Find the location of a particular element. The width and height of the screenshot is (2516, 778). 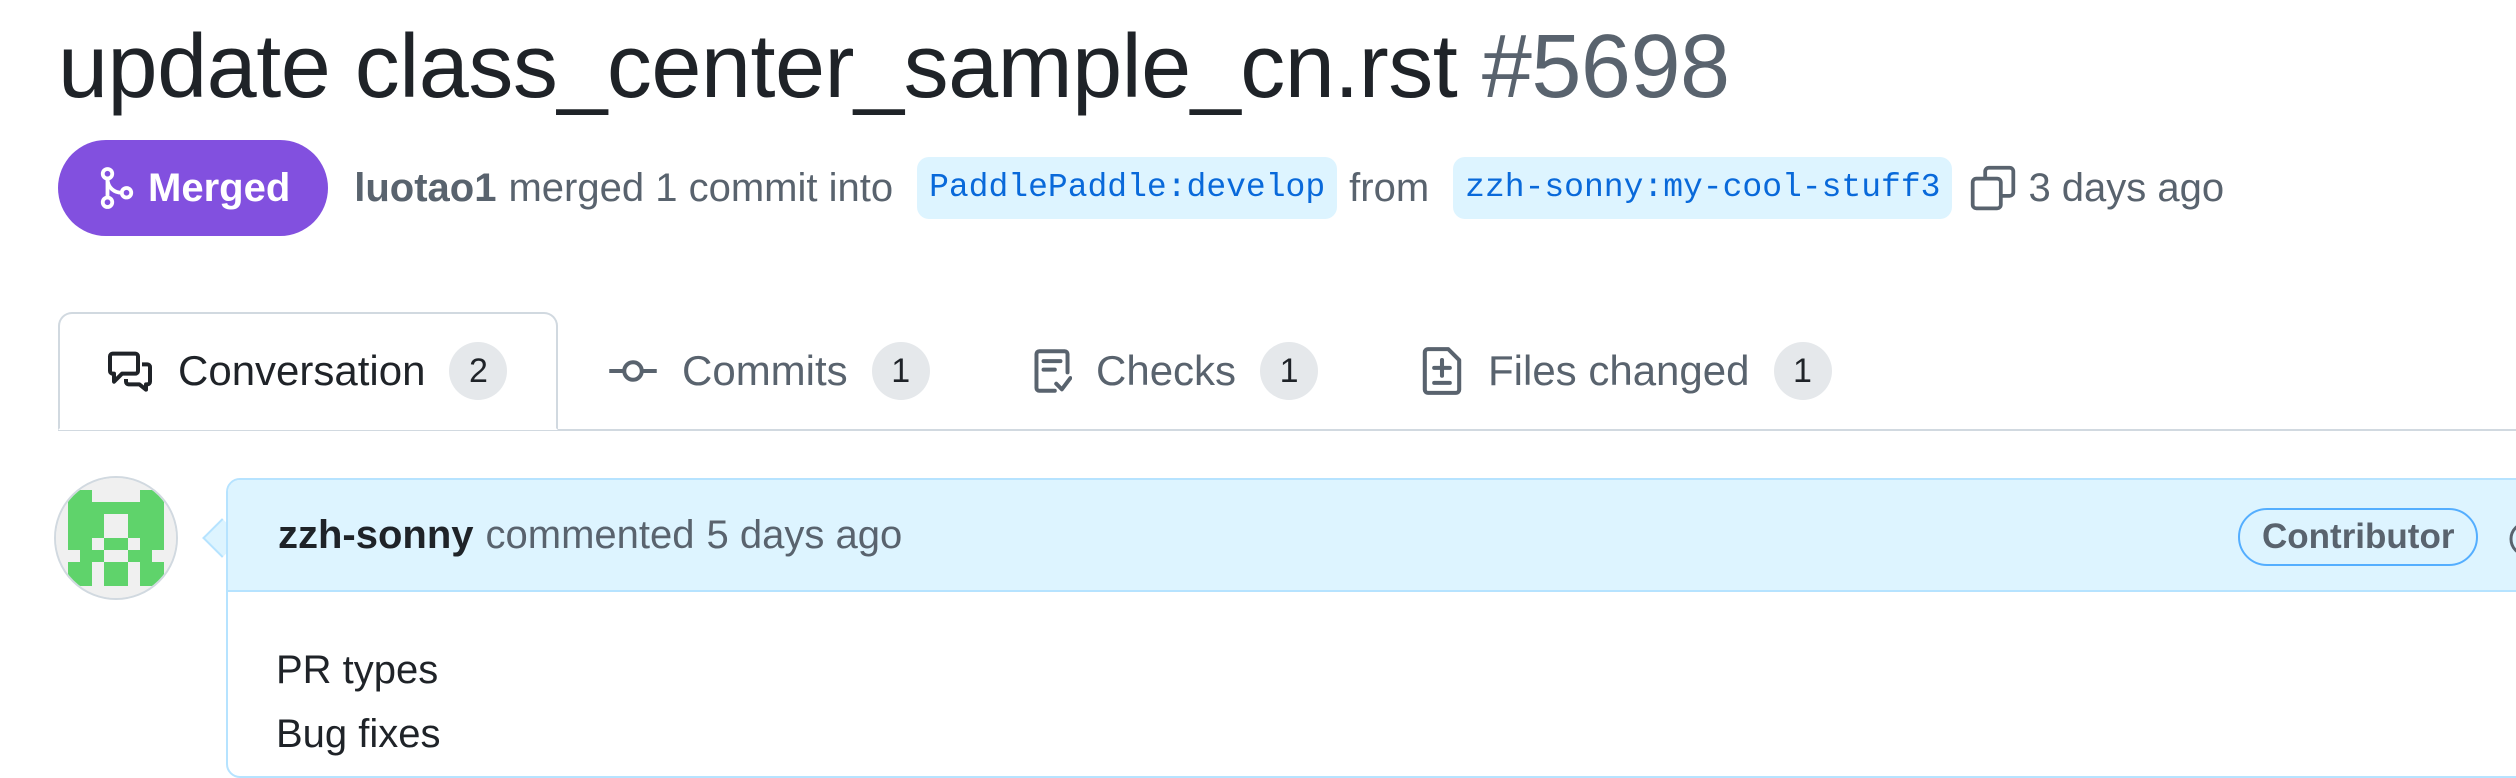

tab-commits-label: Commits is located at coordinates (765, 370).